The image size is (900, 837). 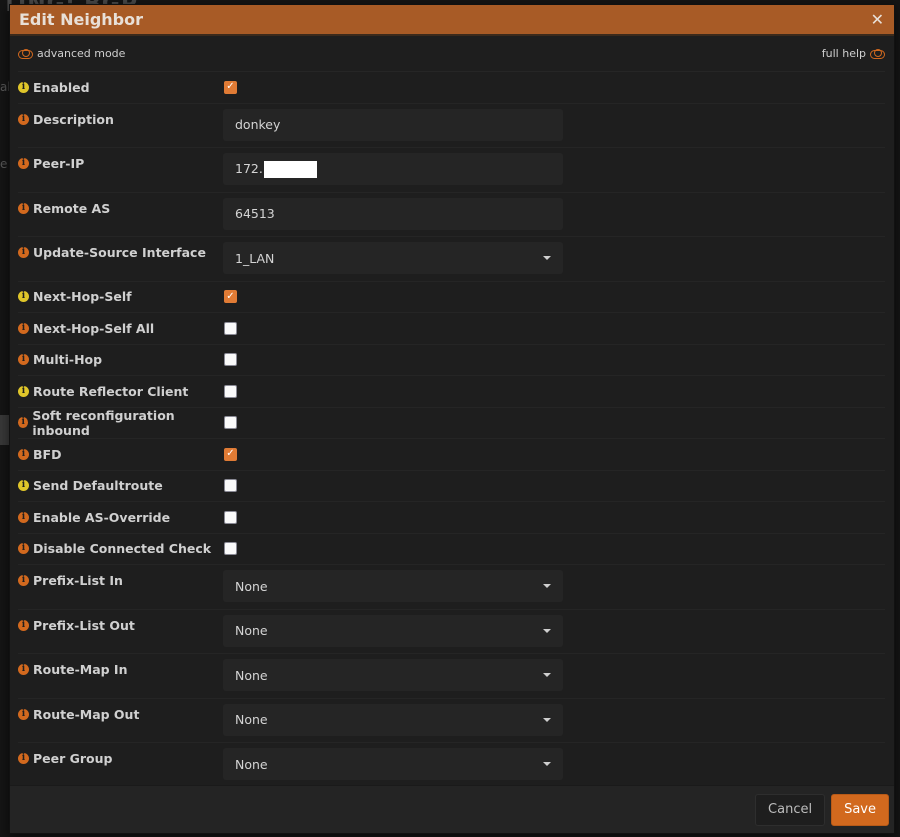 I want to click on field-label-cell: i Enabled, so click(x=121, y=87).